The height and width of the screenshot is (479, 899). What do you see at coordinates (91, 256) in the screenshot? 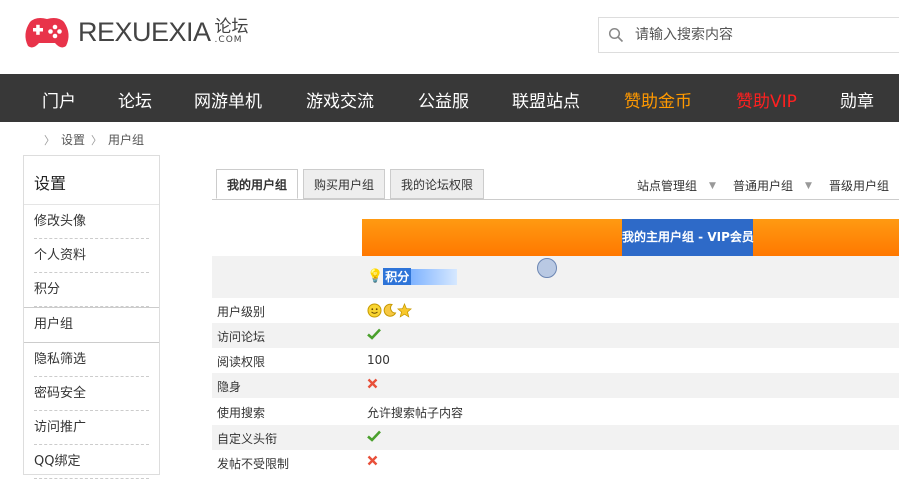
I see `sidebar-item-profile: 个人资料` at bounding box center [91, 256].